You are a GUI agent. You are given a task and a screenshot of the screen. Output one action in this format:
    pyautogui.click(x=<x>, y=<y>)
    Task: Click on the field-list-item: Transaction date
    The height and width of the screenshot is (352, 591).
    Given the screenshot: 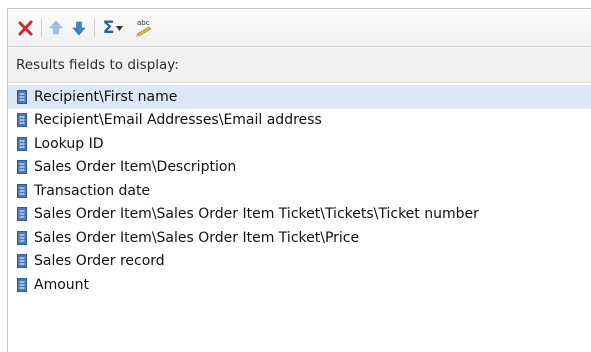 What is the action you would take?
    pyautogui.click(x=299, y=191)
    